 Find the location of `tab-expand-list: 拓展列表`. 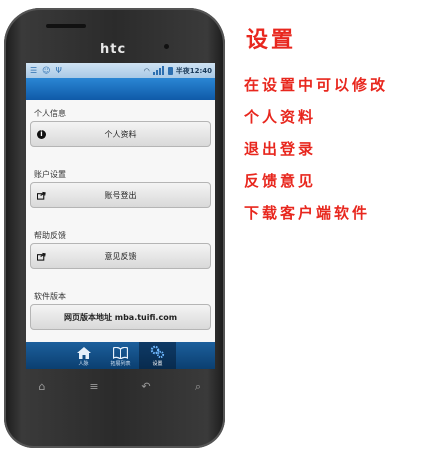

tab-expand-list: 拓展列表 is located at coordinates (120, 355).